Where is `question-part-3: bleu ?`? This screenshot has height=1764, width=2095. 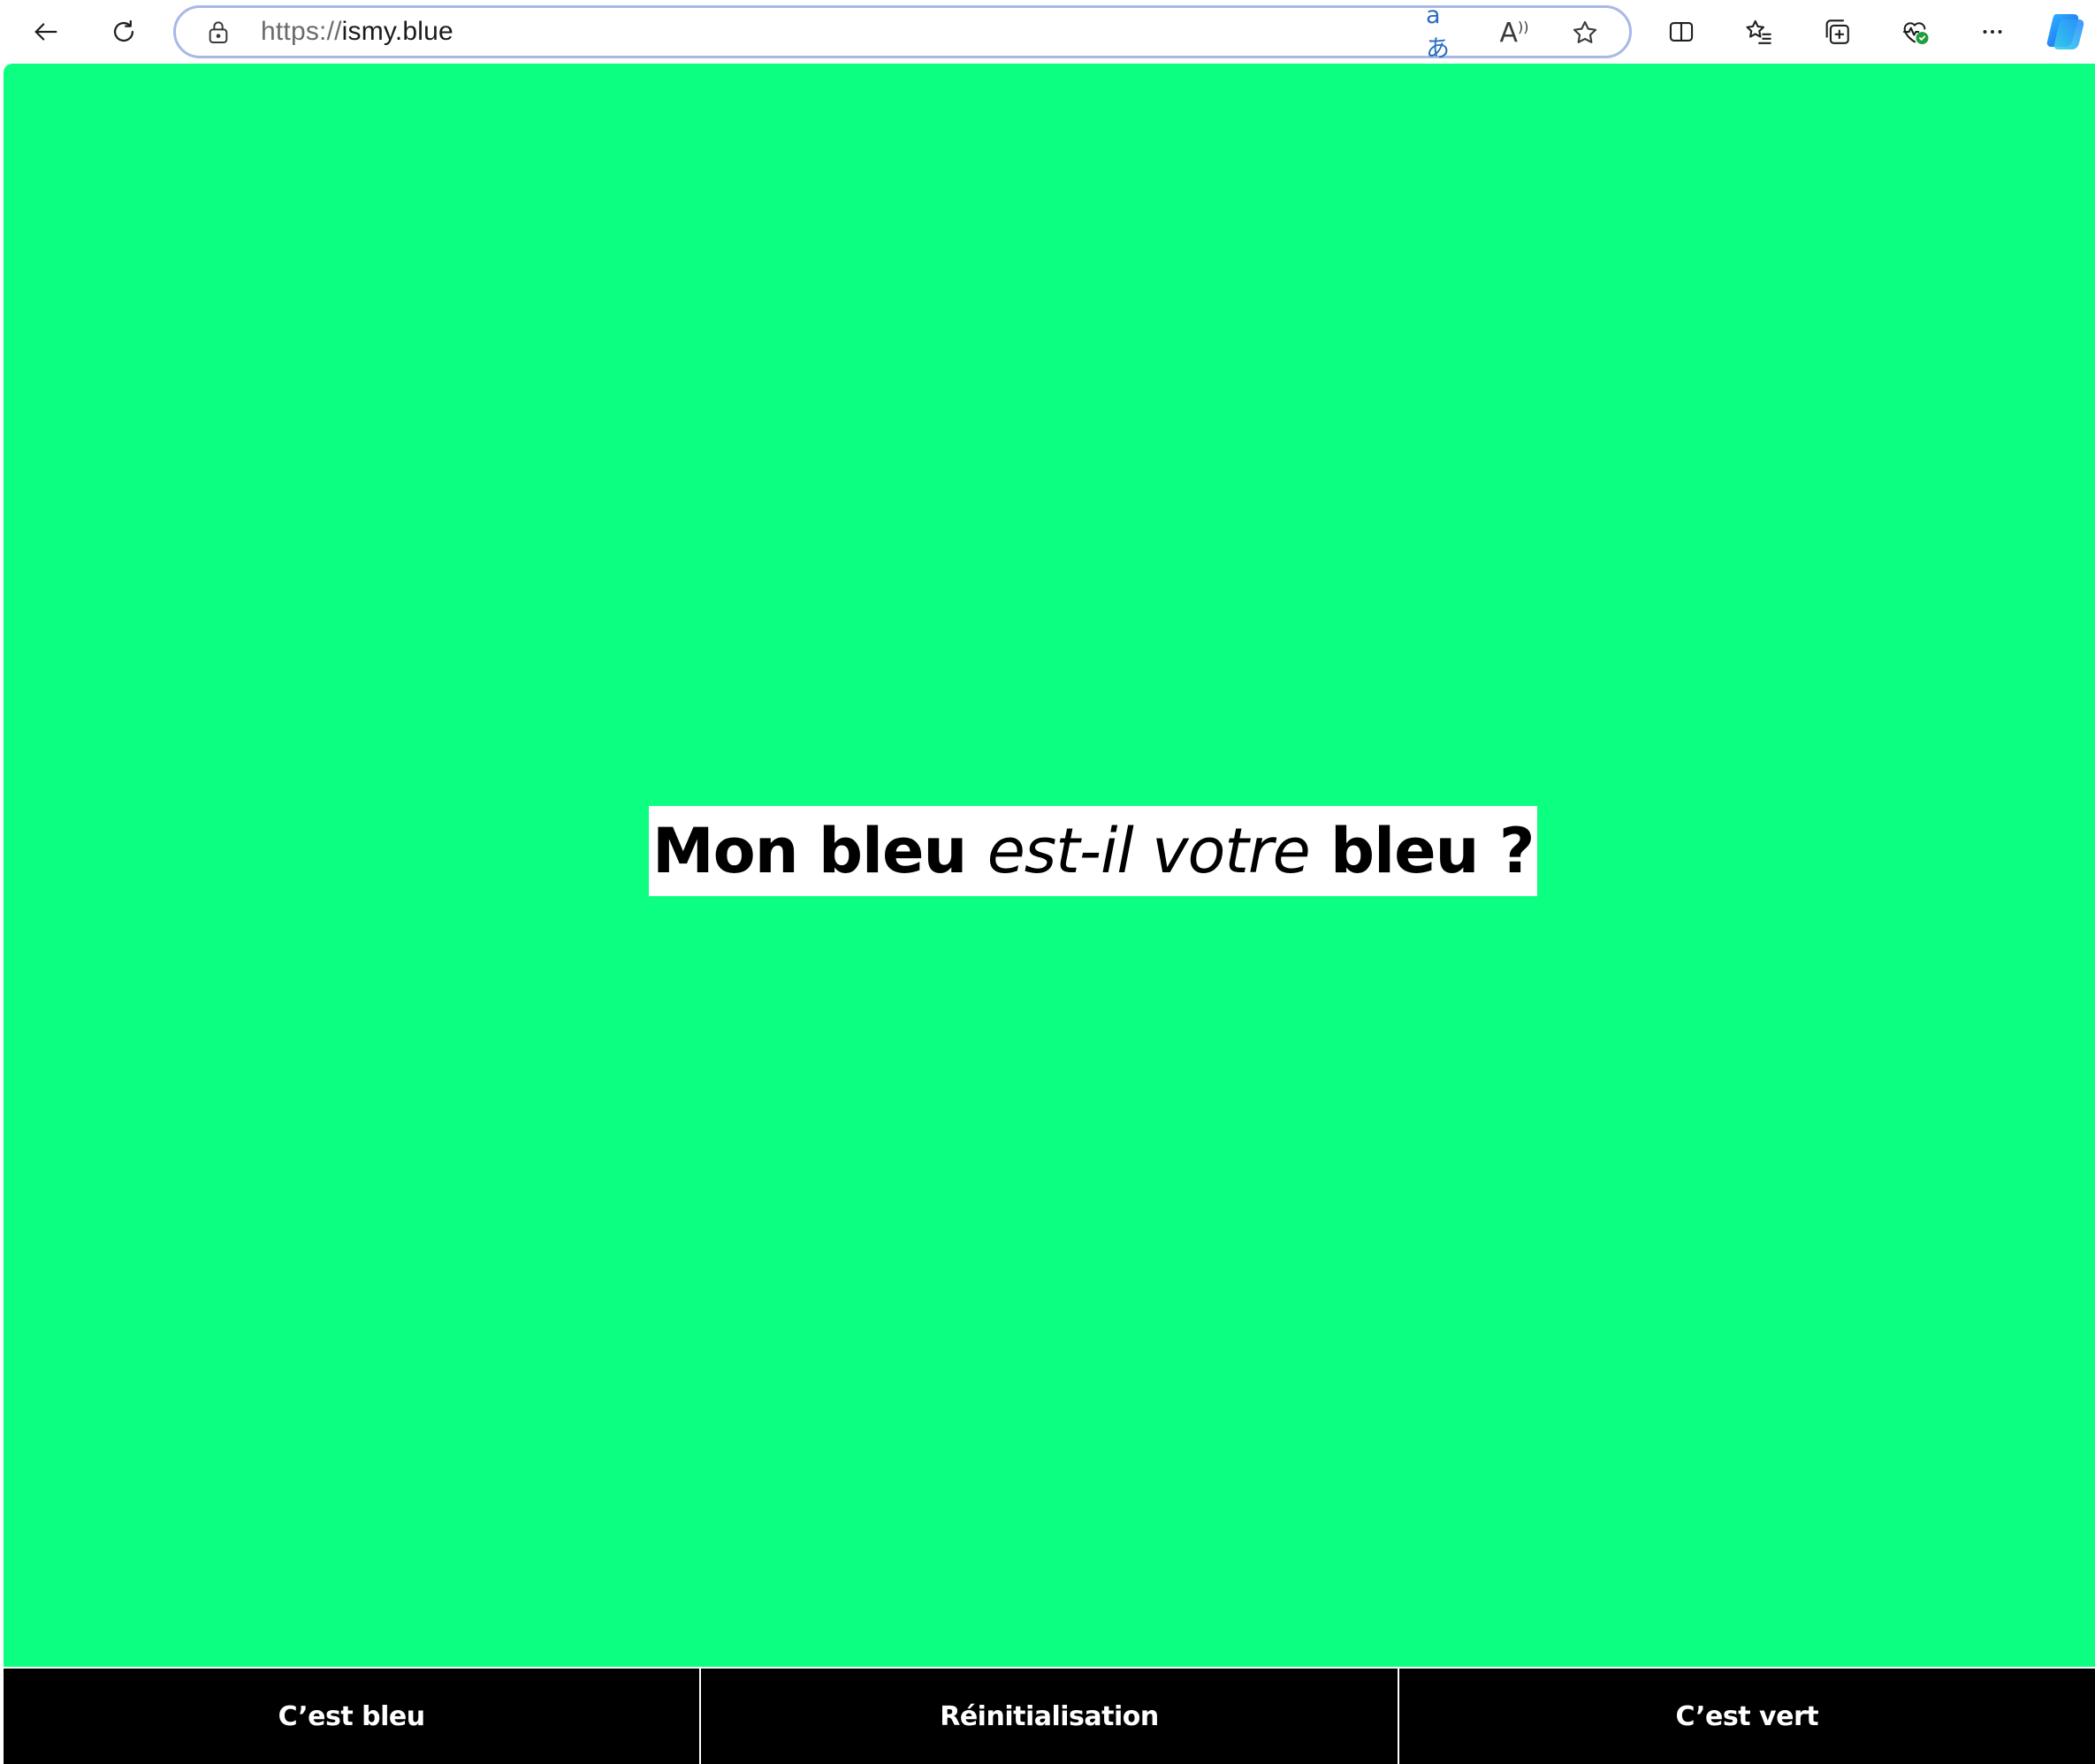 question-part-3: bleu ? is located at coordinates (1422, 851).